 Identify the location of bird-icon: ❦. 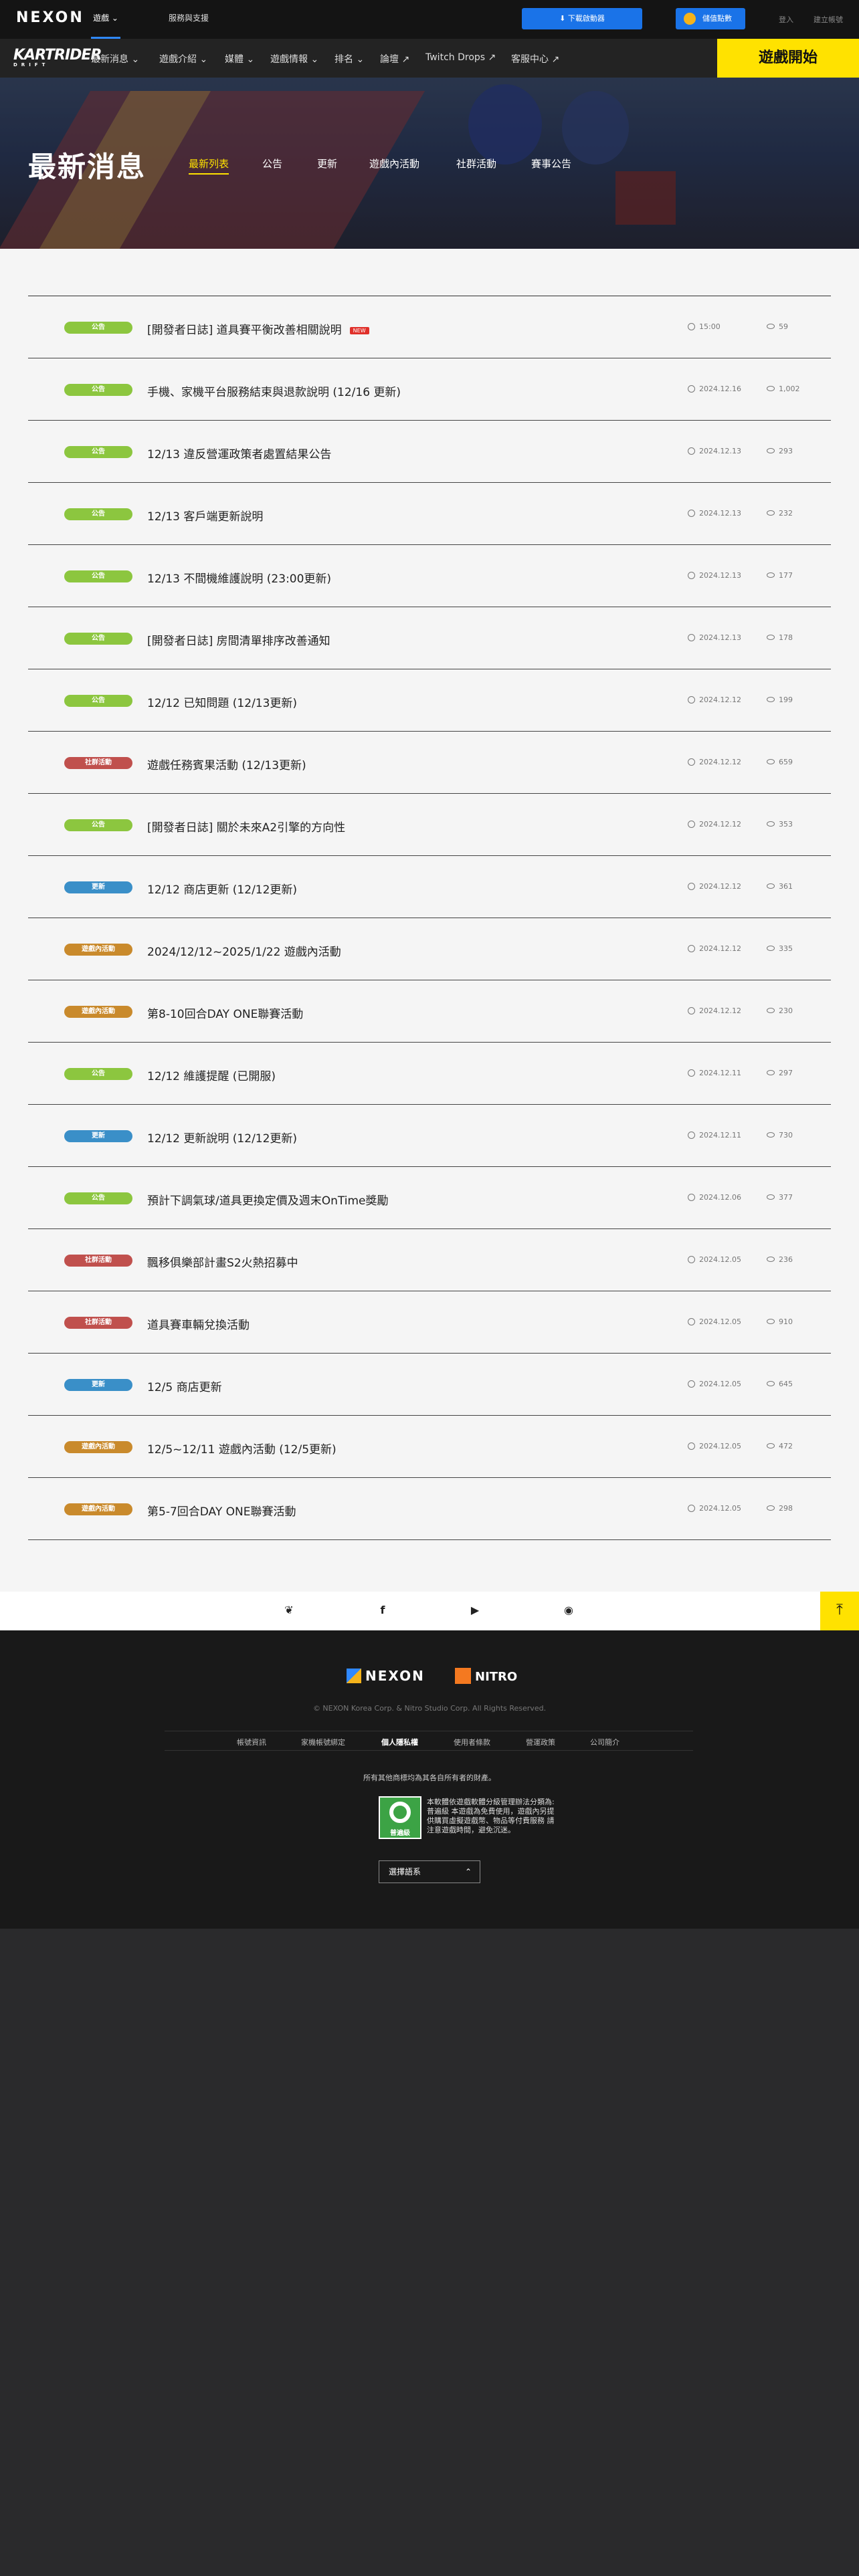
(289, 1610).